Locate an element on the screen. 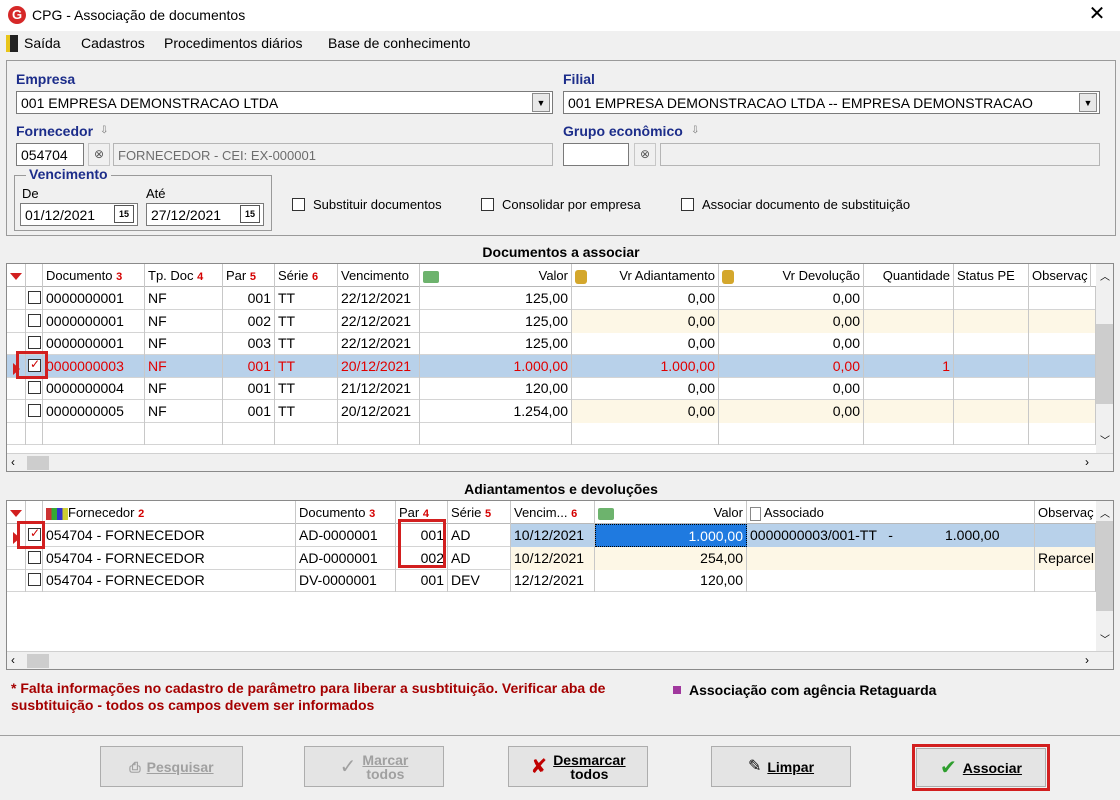 This screenshot has width=1120, height=800. pesquisar-button: ⎙ Pesquisar is located at coordinates (171, 766).